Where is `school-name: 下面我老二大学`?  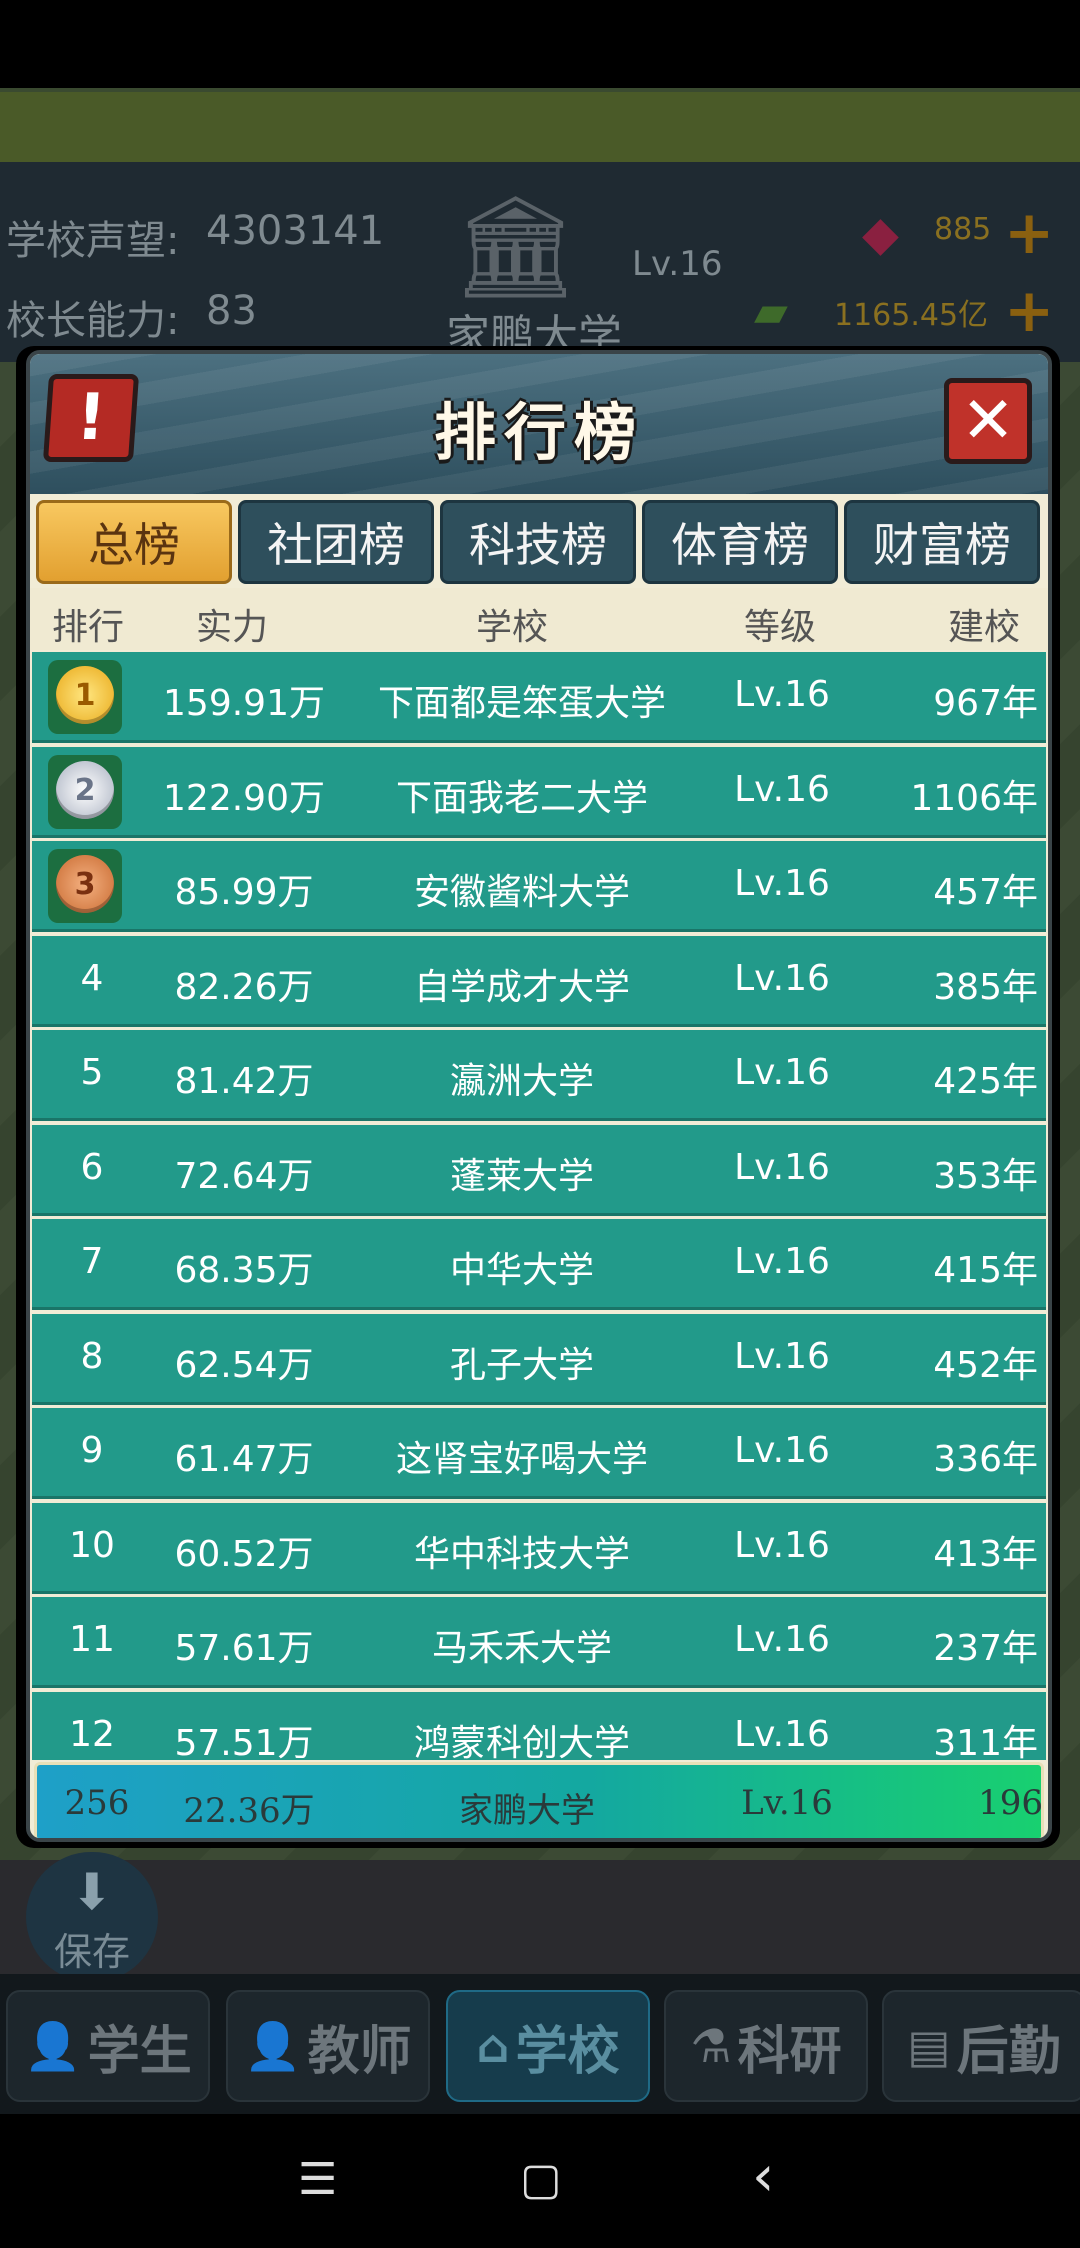 school-name: 下面我老二大学 is located at coordinates (521, 798).